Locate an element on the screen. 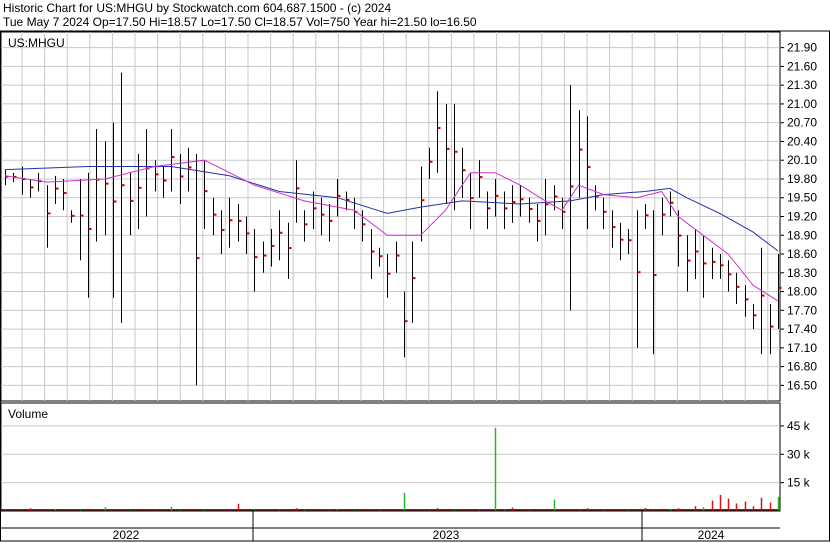  price-y-tick-label: 18.00 is located at coordinates (802, 292).